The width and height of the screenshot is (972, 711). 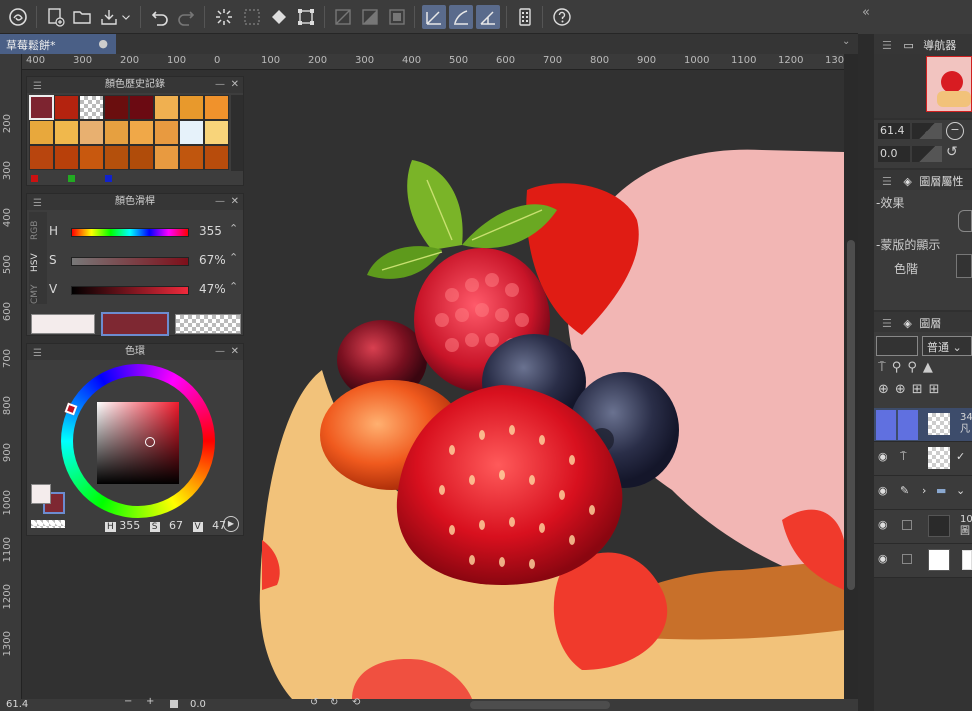 I want to click on layer-row: ◉ ✎ › ▬ ⌄, so click(x=923, y=493).